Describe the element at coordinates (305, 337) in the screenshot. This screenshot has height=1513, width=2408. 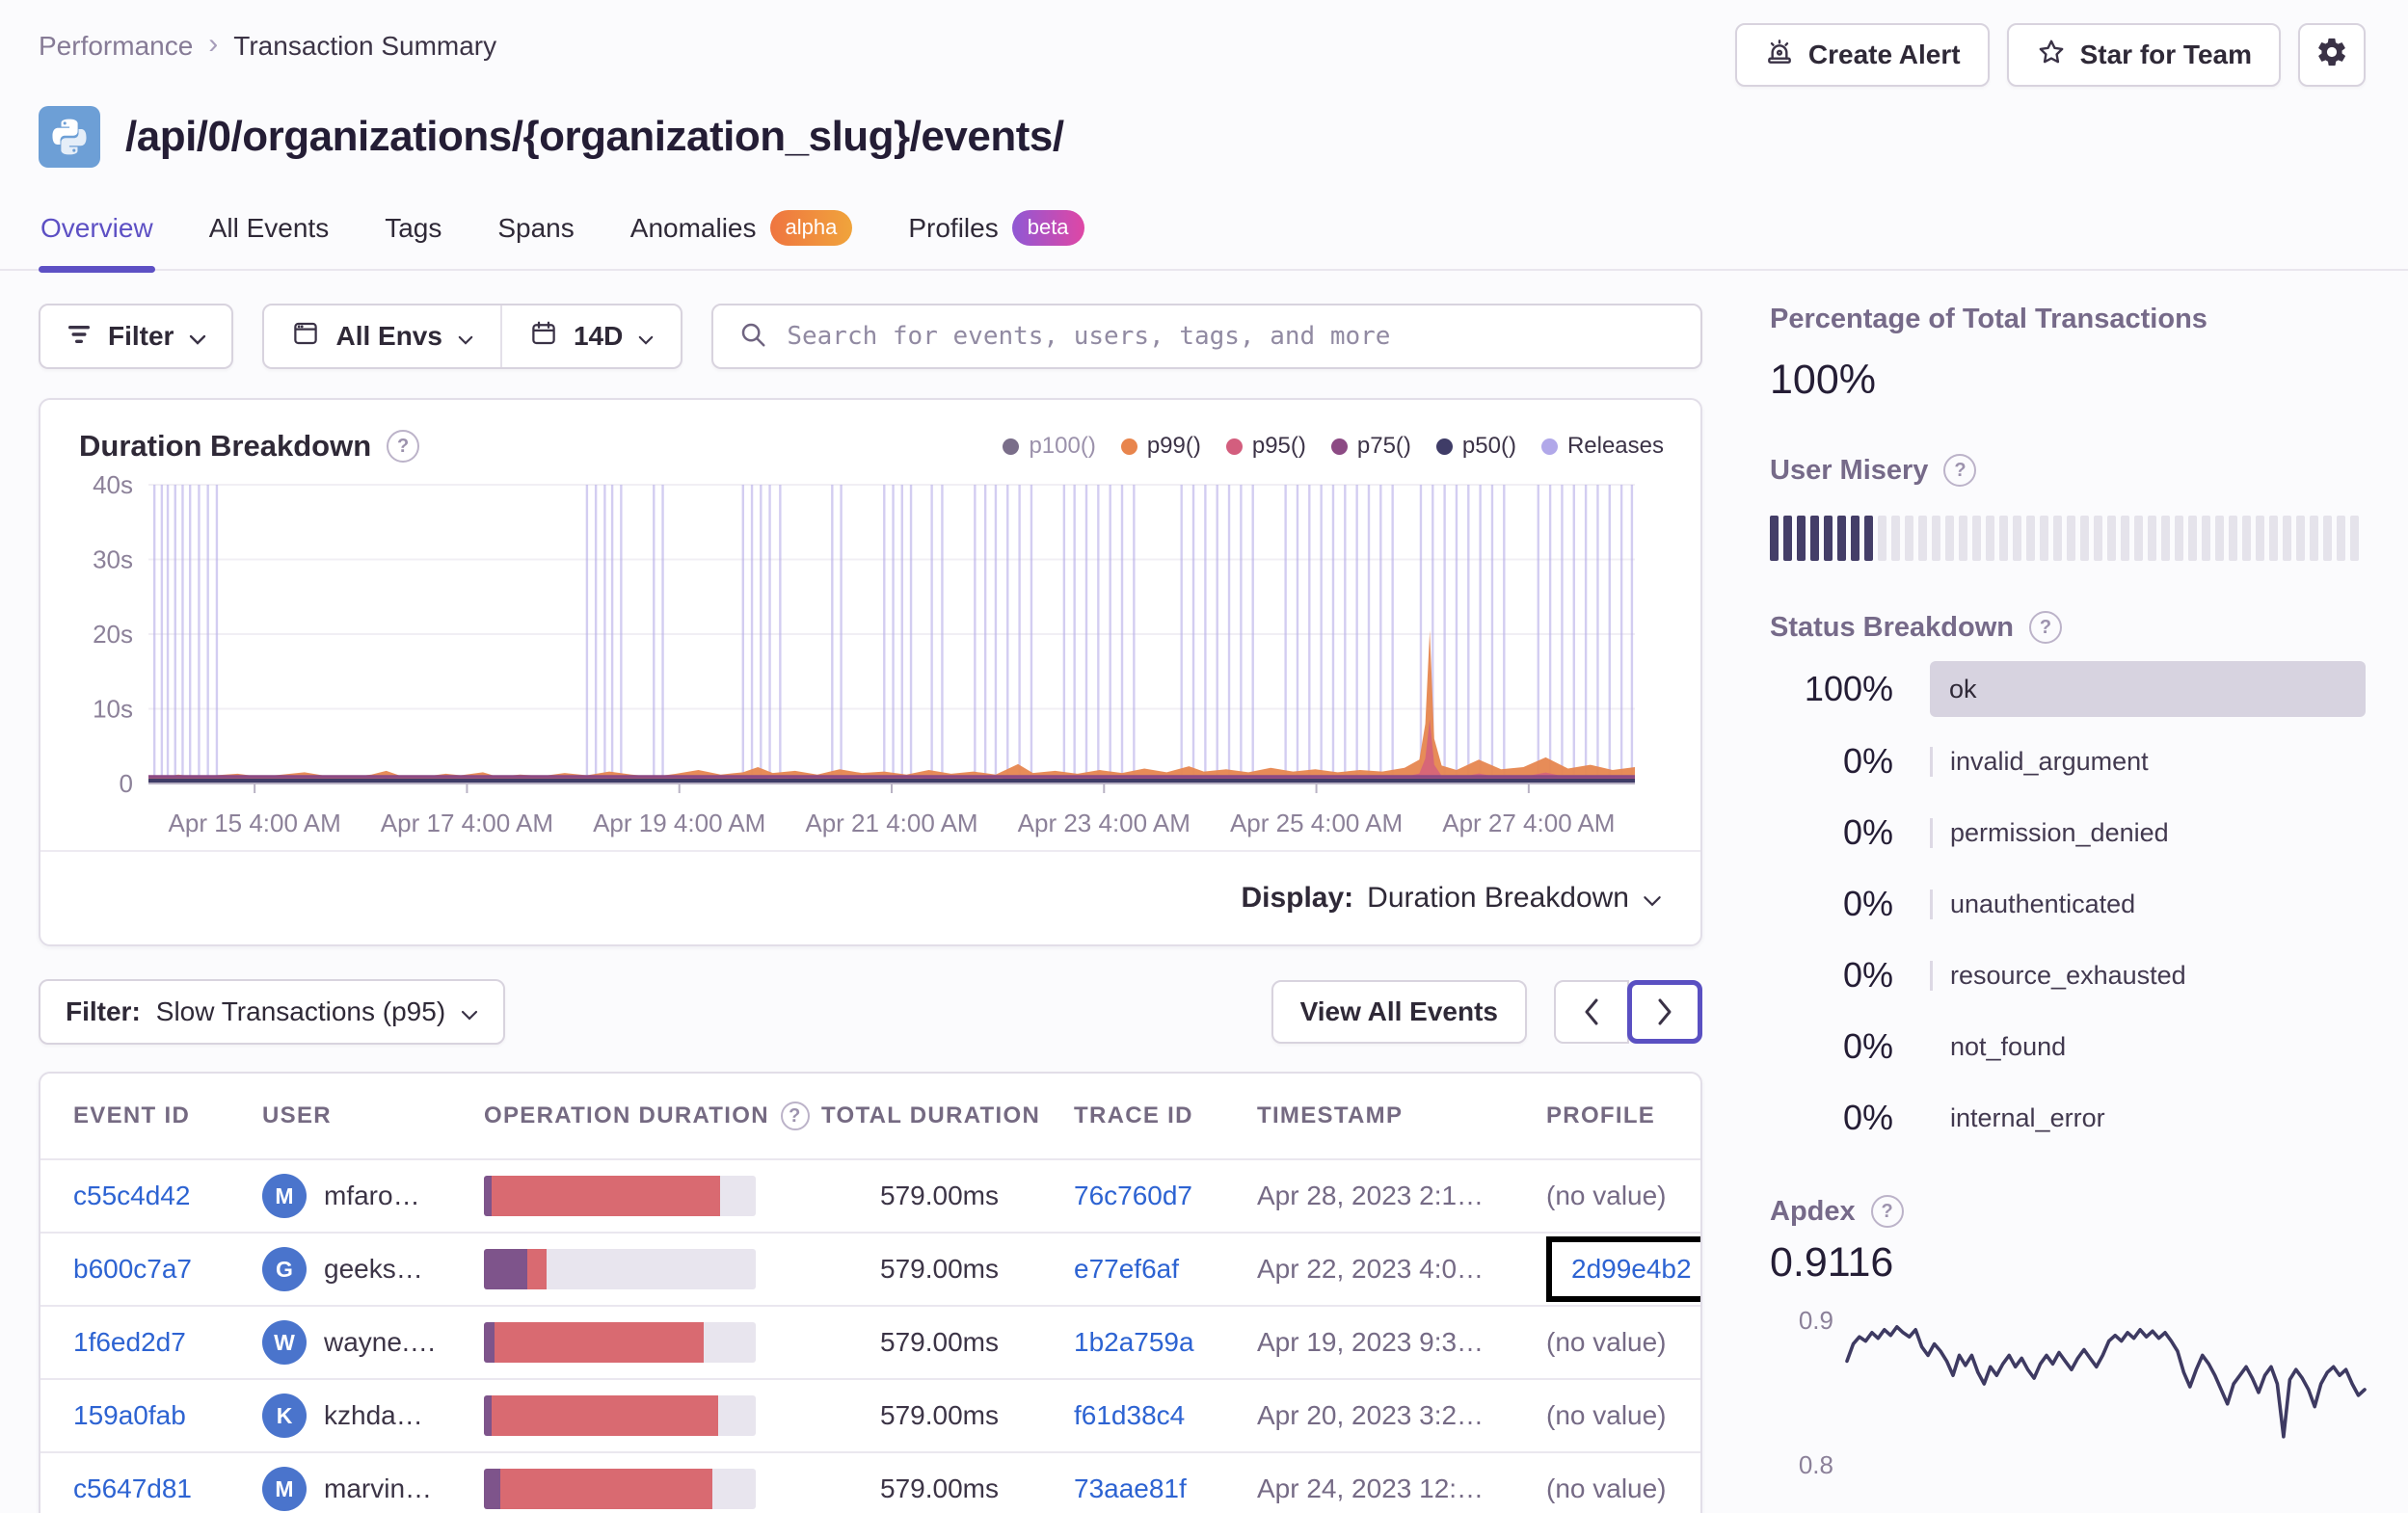
I see `window-icon` at that location.